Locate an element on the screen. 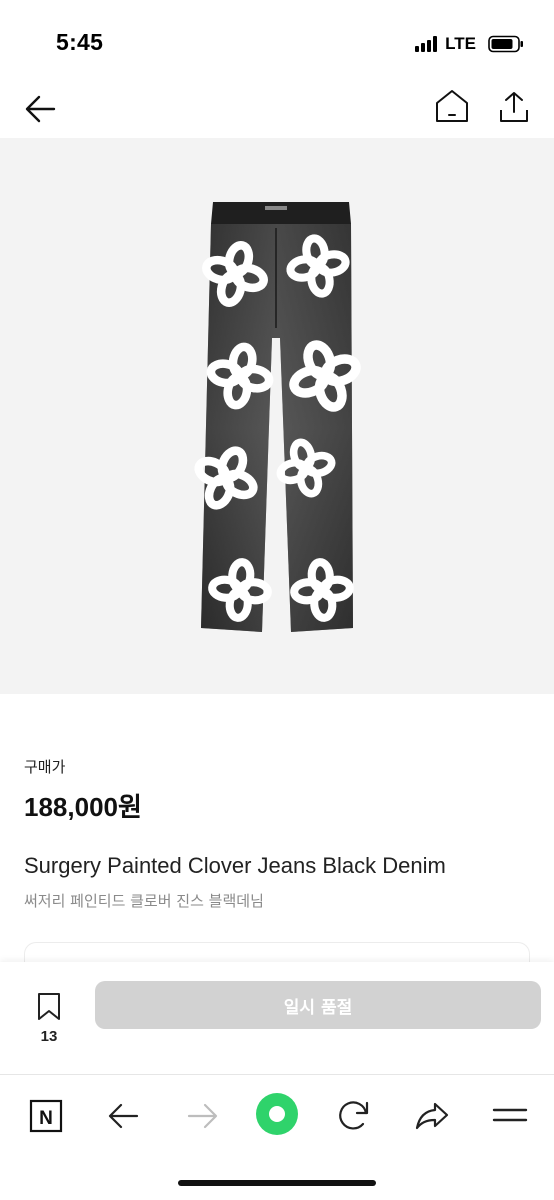  menu-button is located at coordinates (510, 1115).